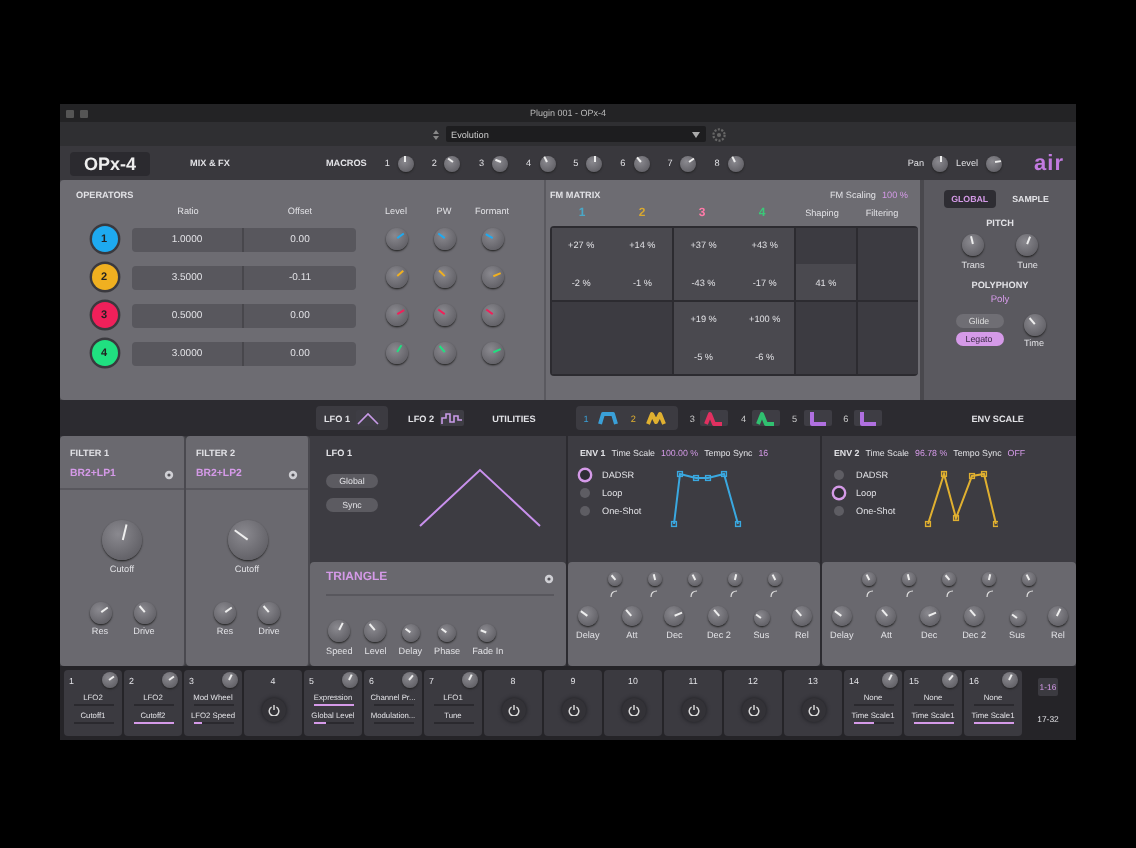  I want to click on brand-logo: air, so click(1049, 163).